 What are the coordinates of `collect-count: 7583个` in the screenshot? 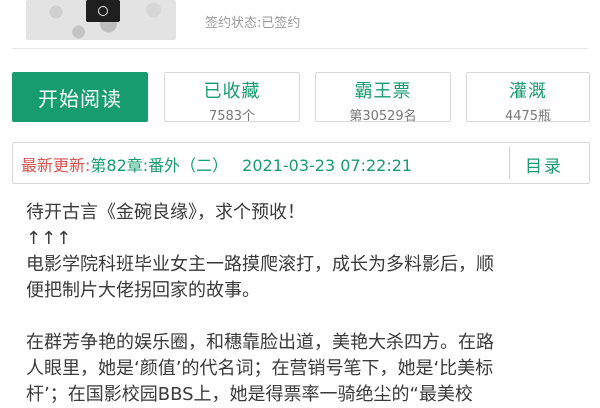 It's located at (232, 116).